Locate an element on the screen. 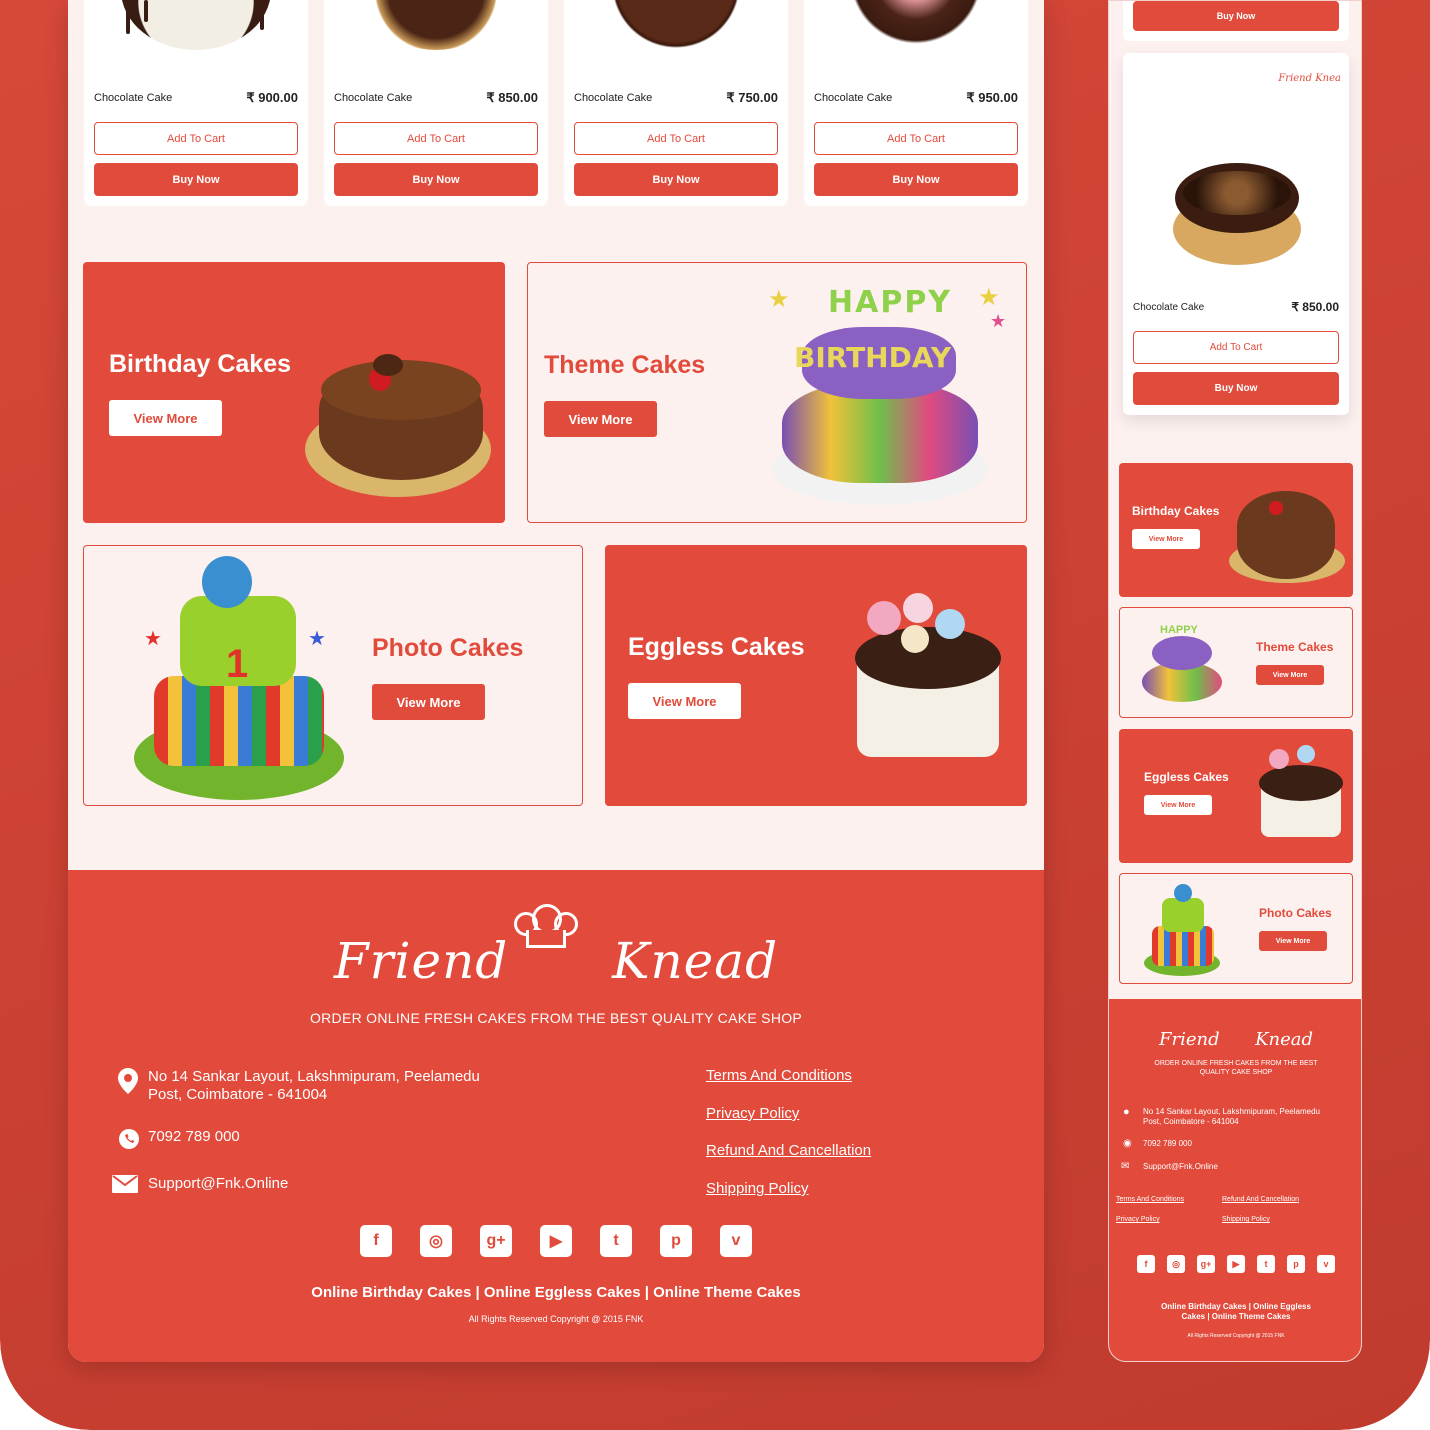  phone: 7092 789 000 is located at coordinates (179, 1138).